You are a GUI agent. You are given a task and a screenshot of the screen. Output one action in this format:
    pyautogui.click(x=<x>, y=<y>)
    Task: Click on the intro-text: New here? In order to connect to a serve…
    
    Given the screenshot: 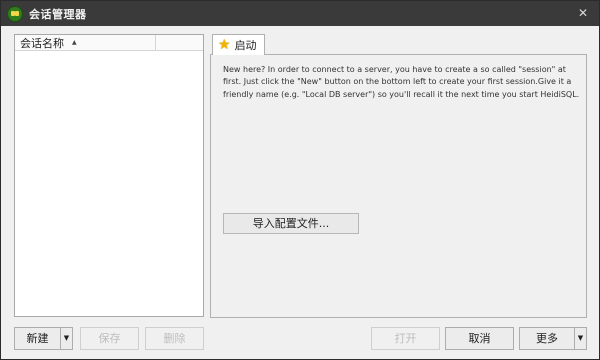 What is the action you would take?
    pyautogui.click(x=401, y=82)
    